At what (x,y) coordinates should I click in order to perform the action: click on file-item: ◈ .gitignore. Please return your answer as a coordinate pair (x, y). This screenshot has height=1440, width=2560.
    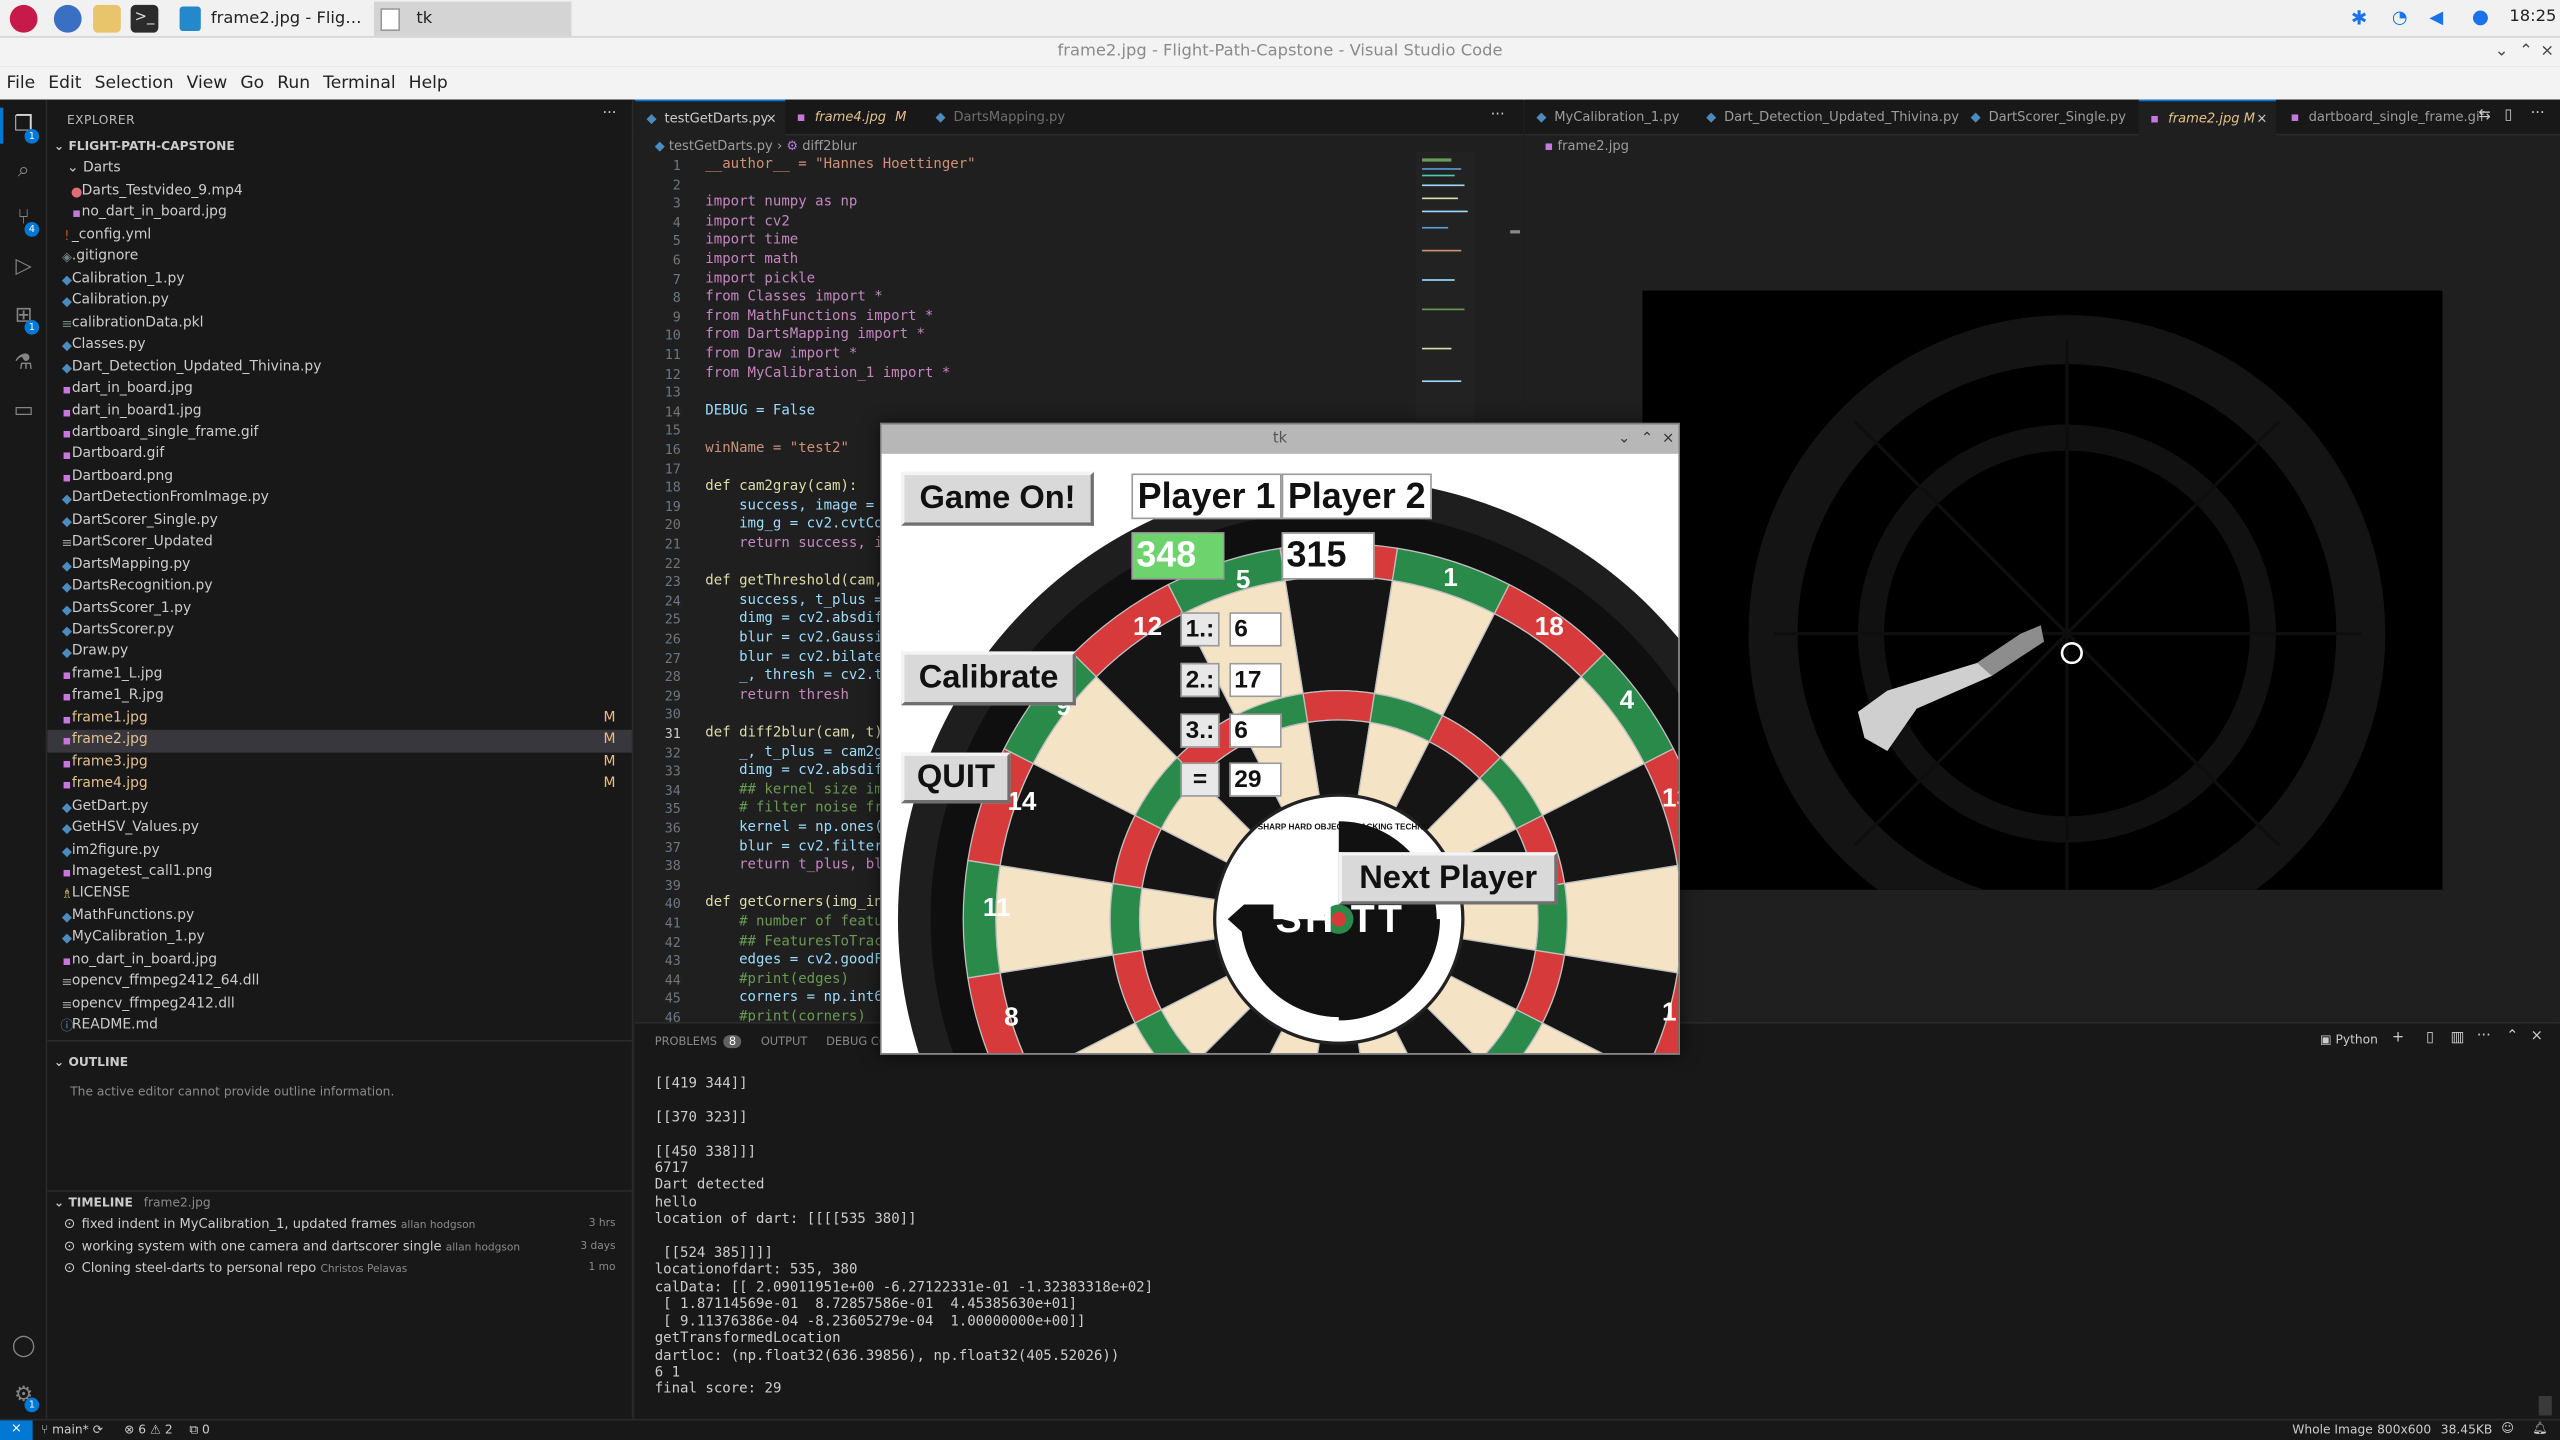
    Looking at the image, I should click on (339, 258).